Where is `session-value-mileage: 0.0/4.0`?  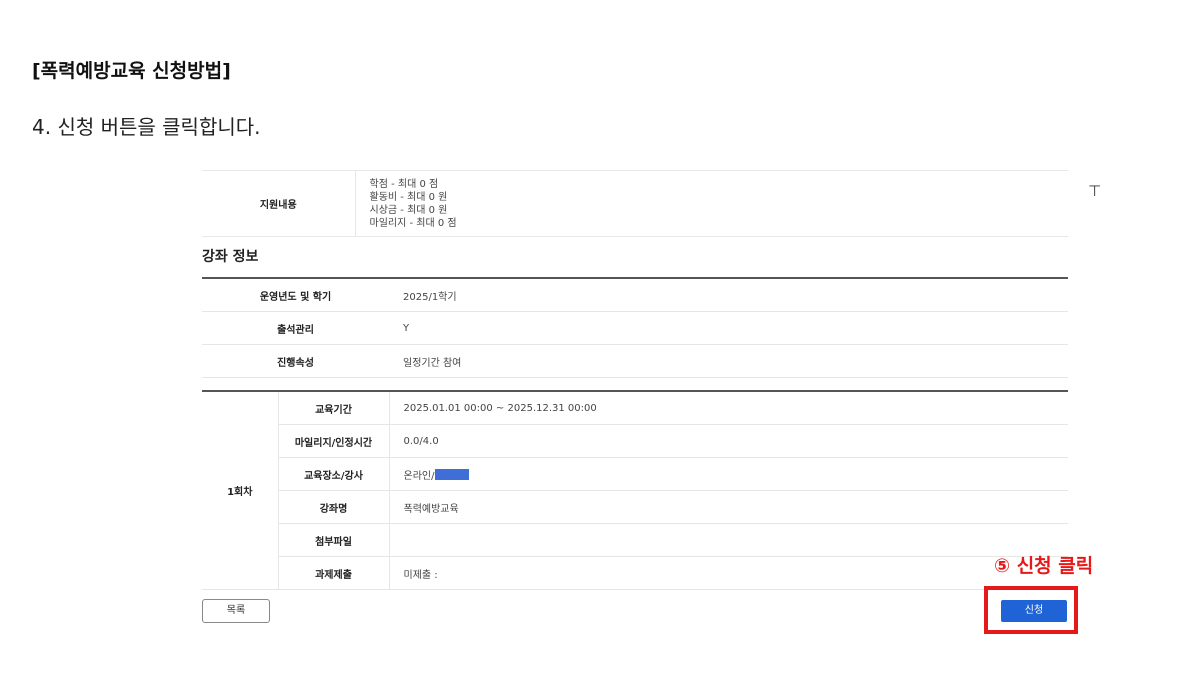
session-value-mileage: 0.0/4.0 is located at coordinates (728, 441).